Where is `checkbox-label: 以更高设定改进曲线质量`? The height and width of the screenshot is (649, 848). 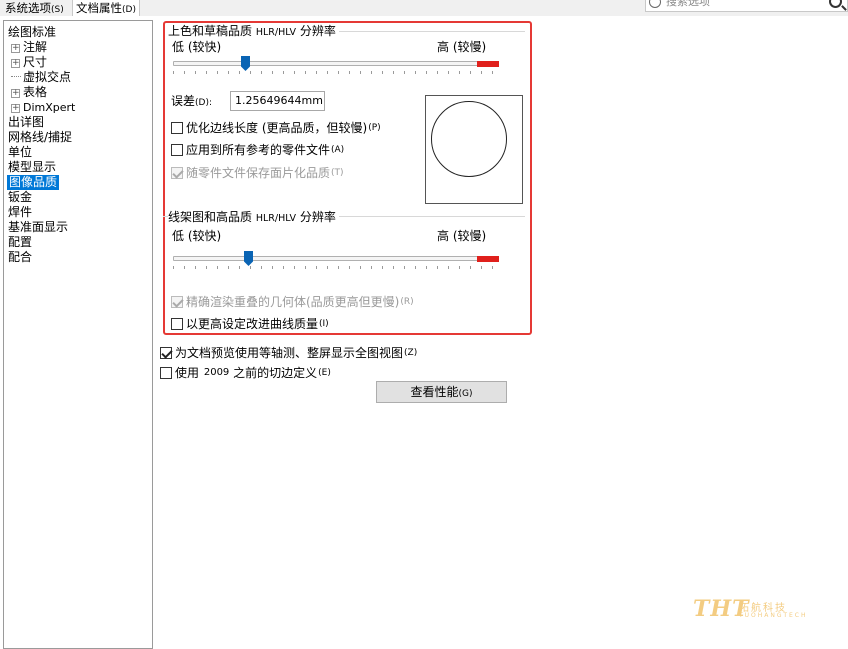
checkbox-label: 以更高设定改进曲线质量 is located at coordinates (252, 324).